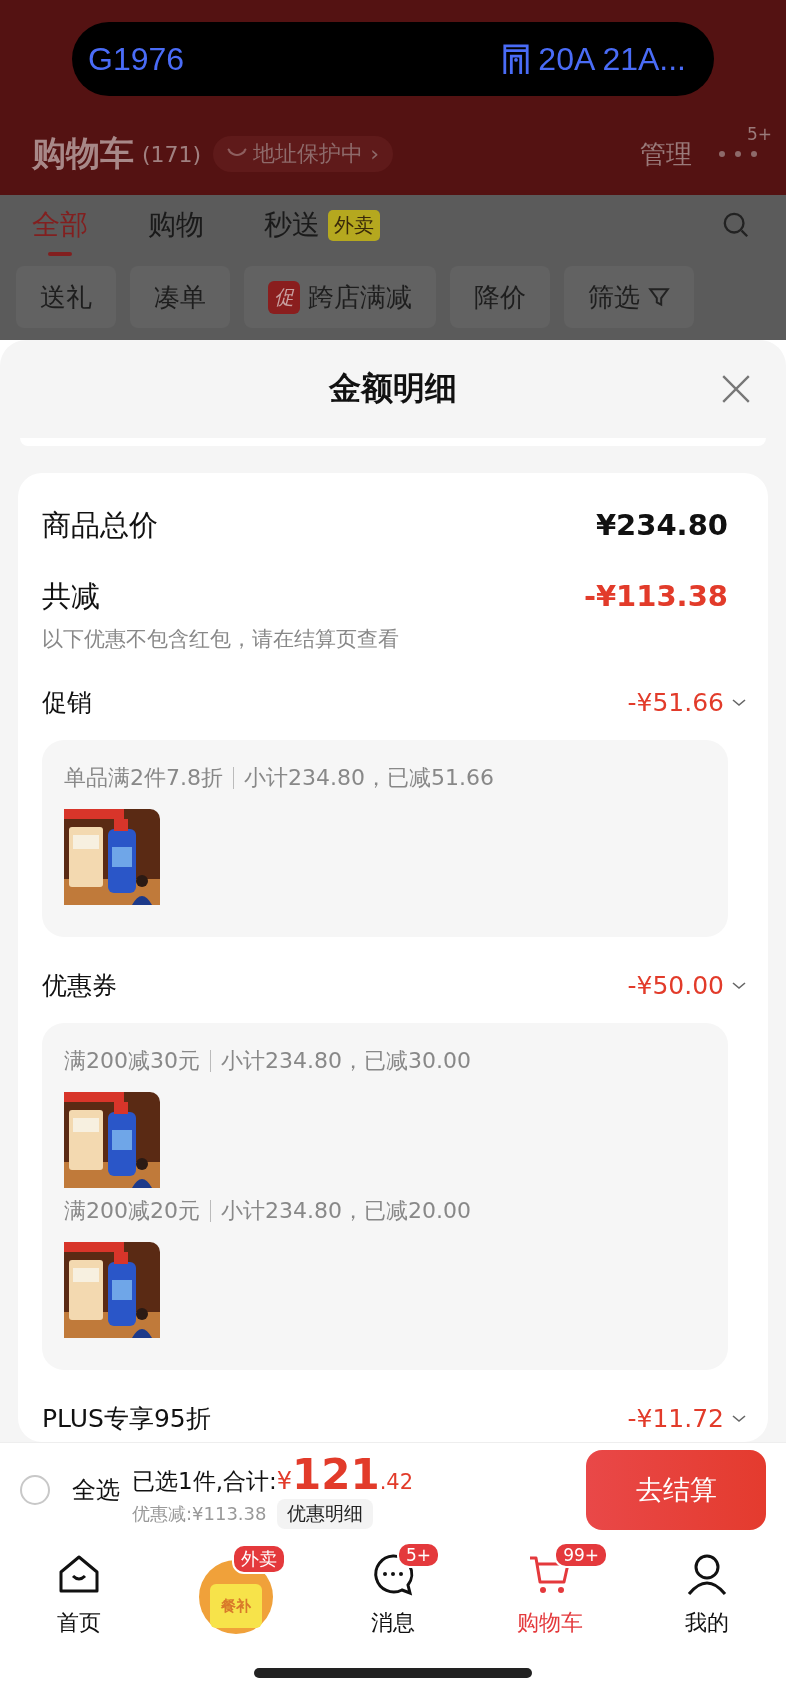 This screenshot has height=1704, width=786. Describe the element at coordinates (79, 986) in the screenshot. I see `discount-label: 优惠券` at that location.